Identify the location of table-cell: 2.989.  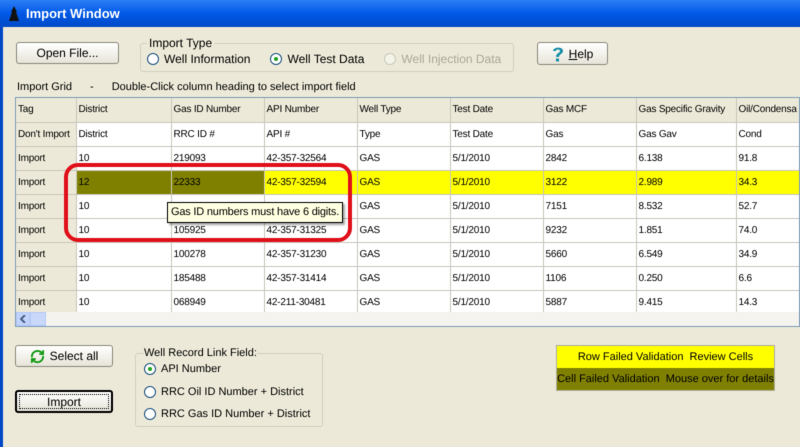
(686, 182).